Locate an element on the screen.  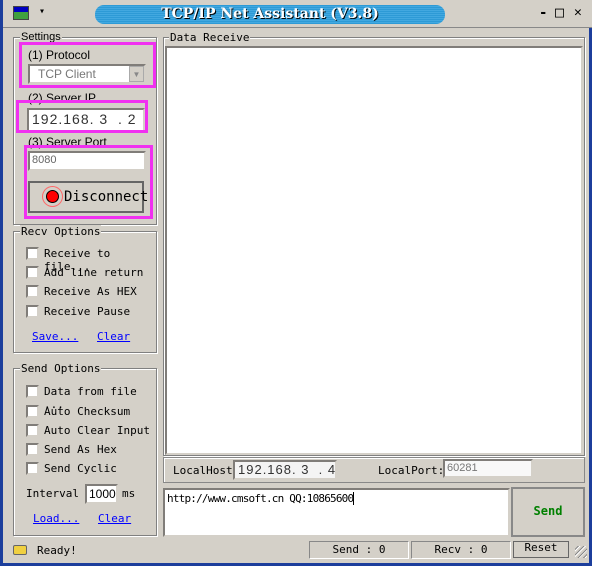
send-clear-link: Clear is located at coordinates (114, 518).